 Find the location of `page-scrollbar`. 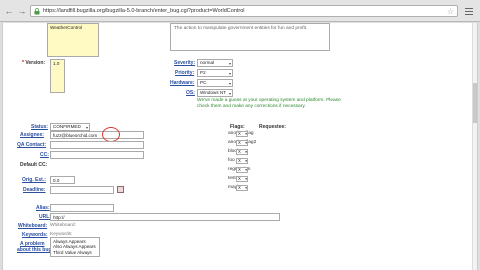

page-scrollbar is located at coordinates (474, 146).